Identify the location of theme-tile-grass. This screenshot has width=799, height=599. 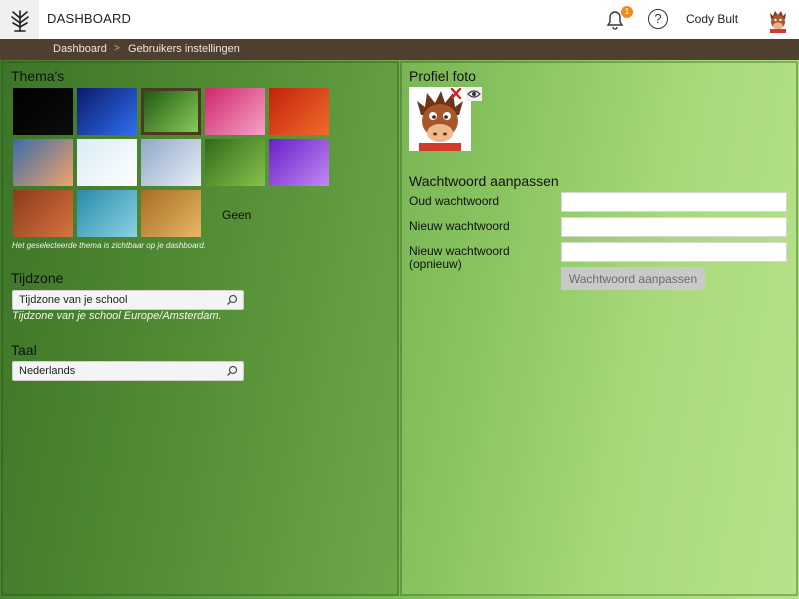
(235, 162).